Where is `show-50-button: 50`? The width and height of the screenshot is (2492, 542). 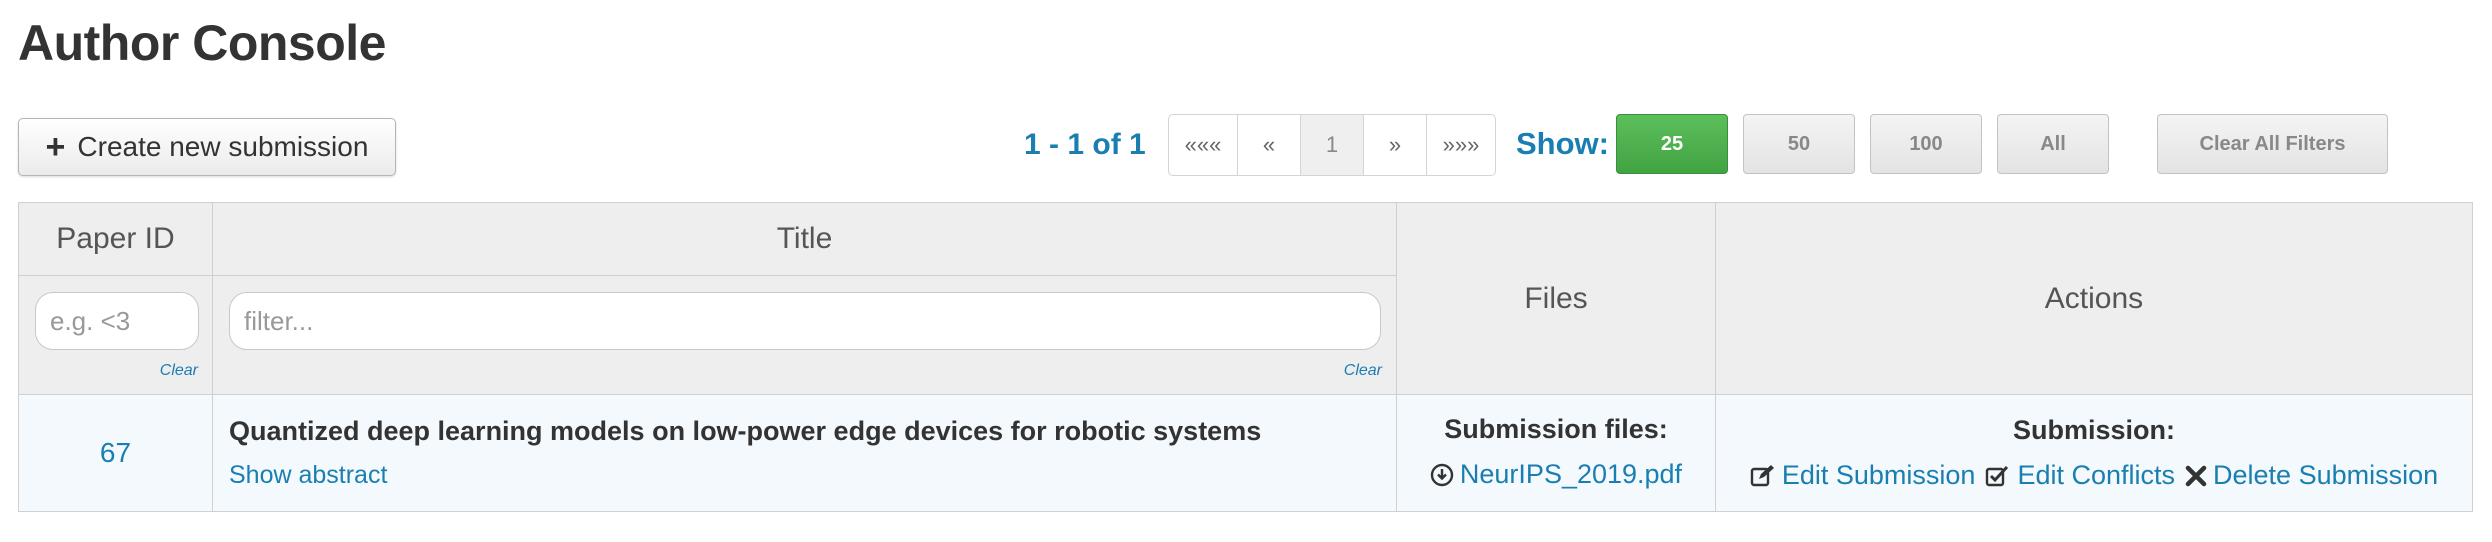
show-50-button: 50 is located at coordinates (1799, 144).